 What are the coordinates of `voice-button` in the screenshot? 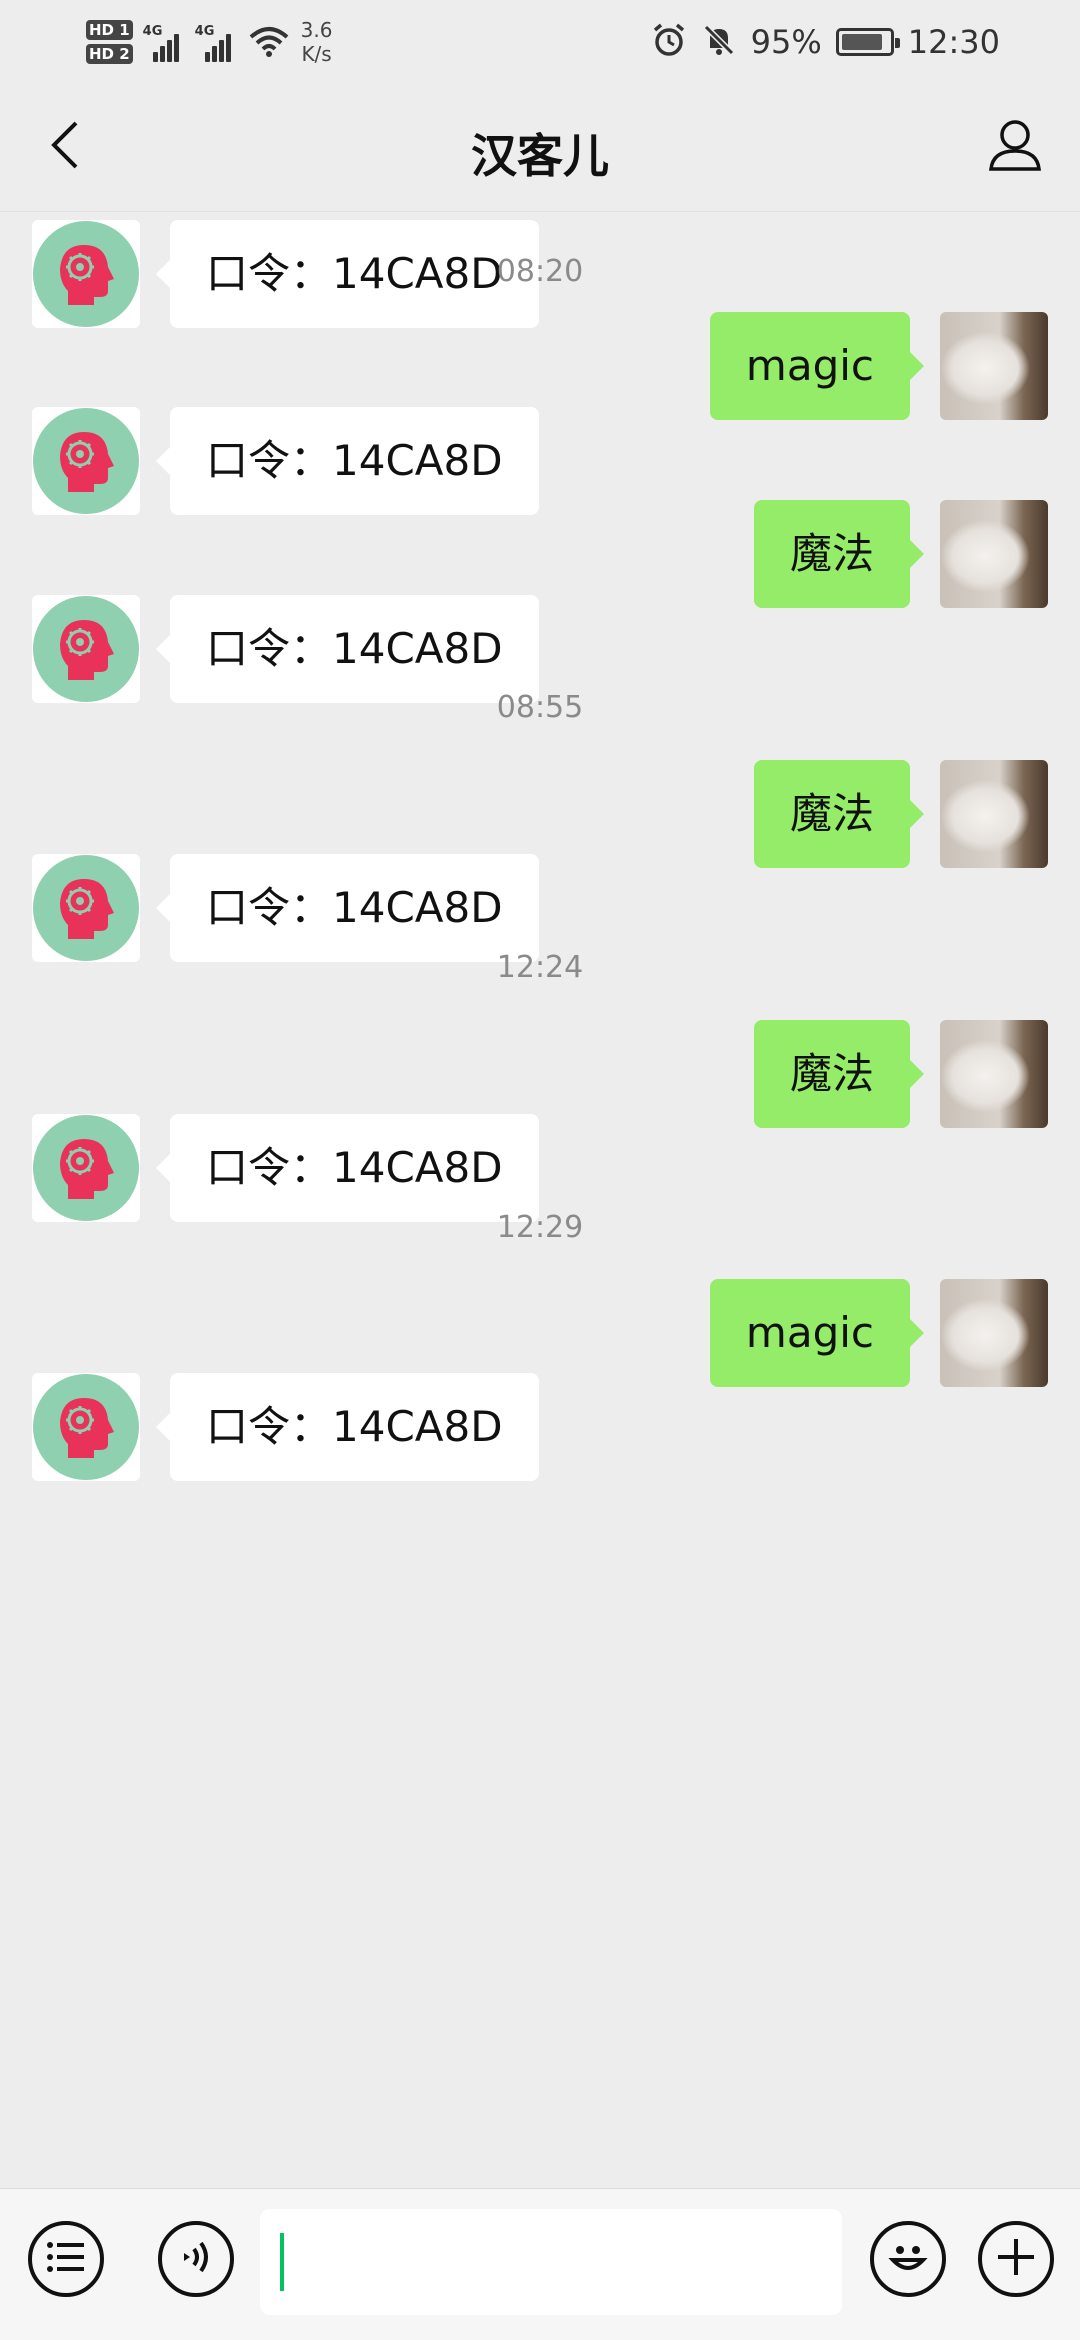 It's located at (196, 2259).